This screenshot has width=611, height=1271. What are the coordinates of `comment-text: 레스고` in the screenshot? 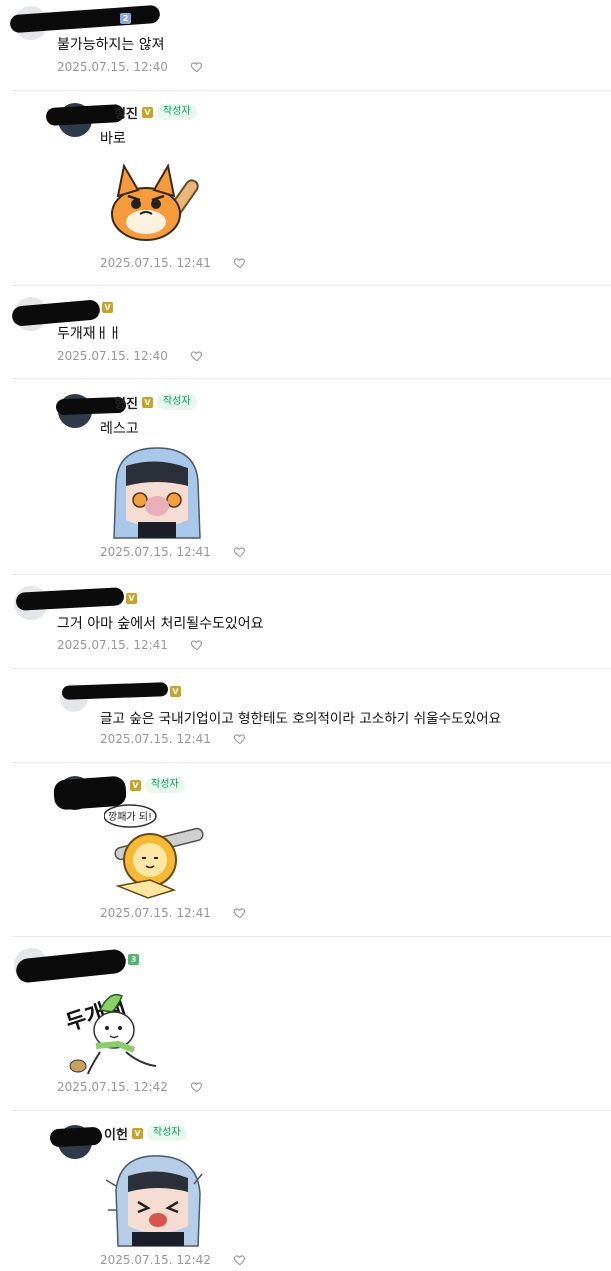 It's located at (119, 429).